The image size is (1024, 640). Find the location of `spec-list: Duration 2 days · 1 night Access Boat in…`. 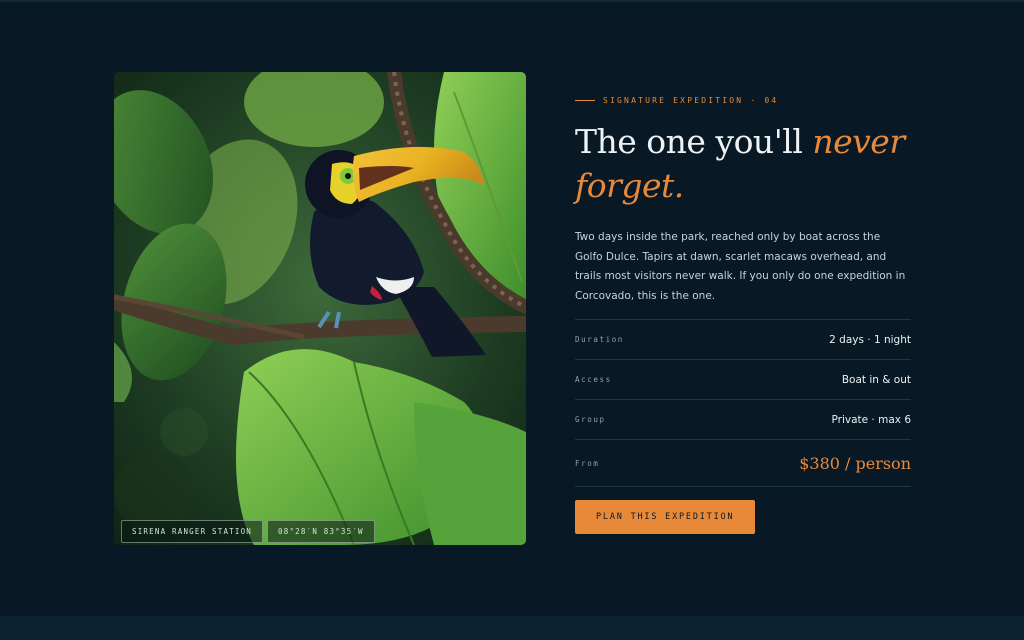

spec-list: Duration 2 days · 1 night Access Boat in… is located at coordinates (743, 403).